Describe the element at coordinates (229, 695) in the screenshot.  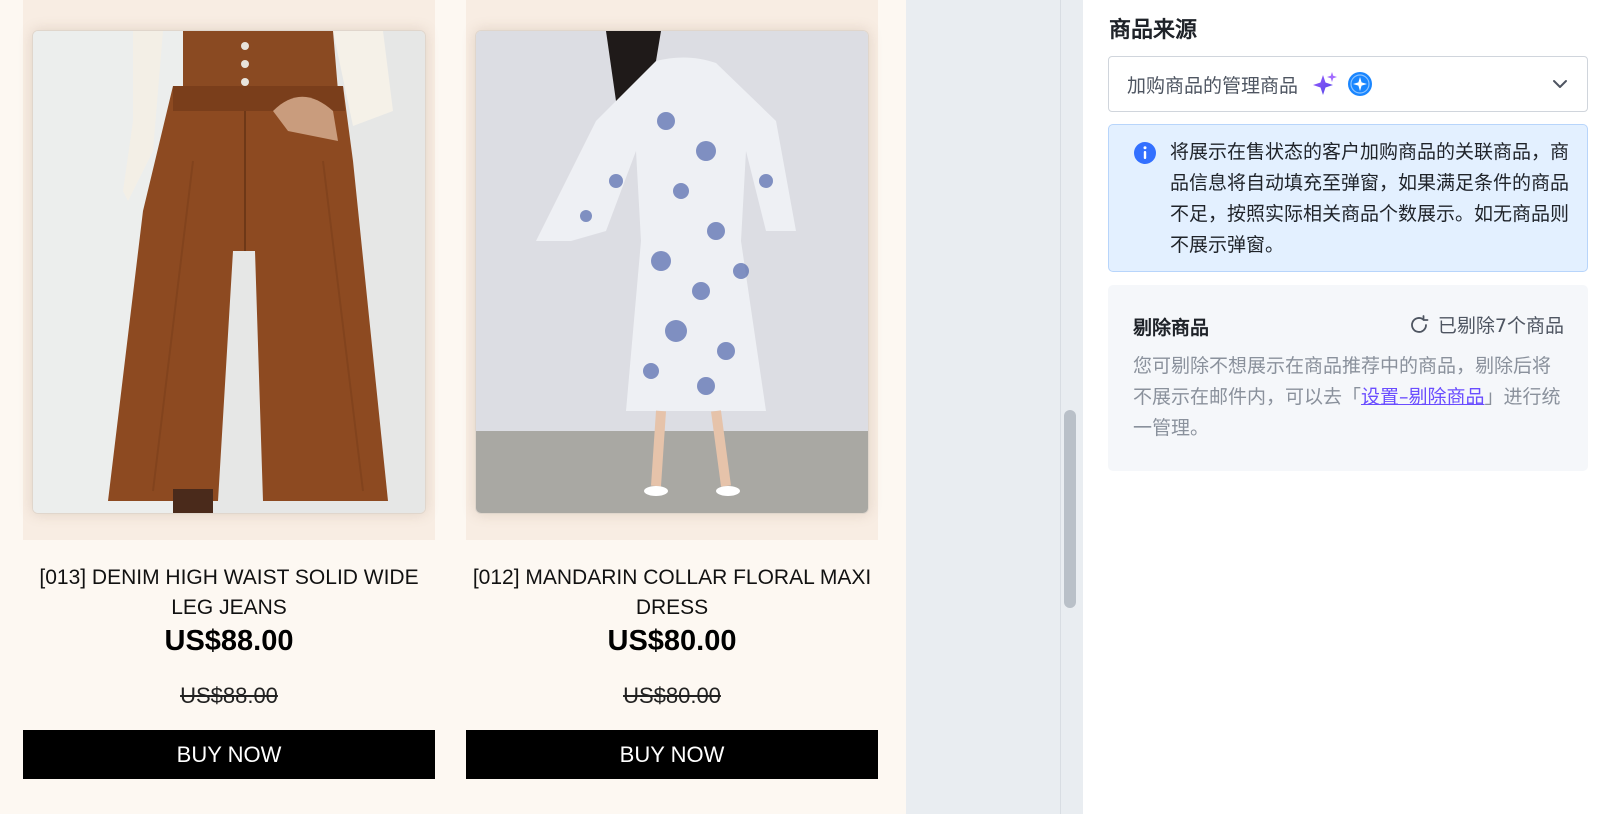
I see `product-original-price: US$88.00` at that location.